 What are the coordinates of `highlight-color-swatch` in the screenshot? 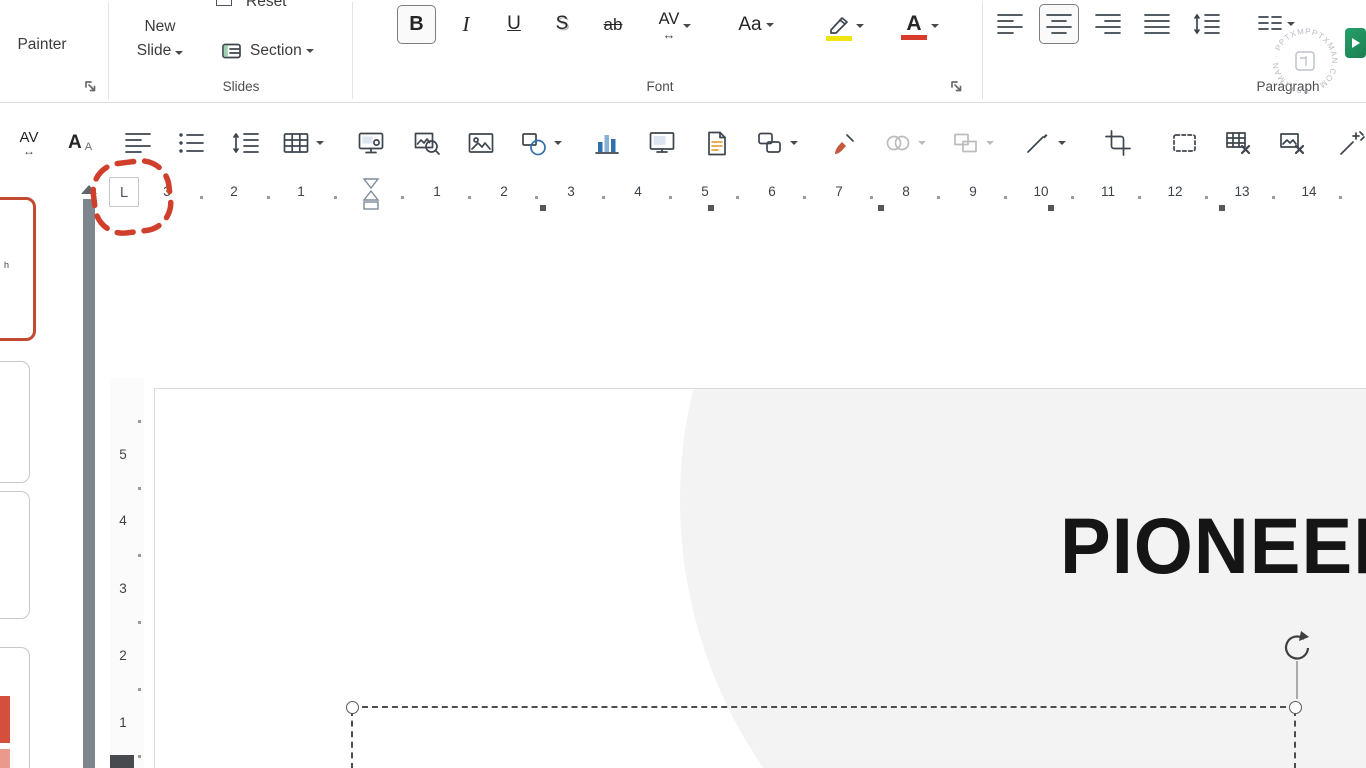 It's located at (839, 38).